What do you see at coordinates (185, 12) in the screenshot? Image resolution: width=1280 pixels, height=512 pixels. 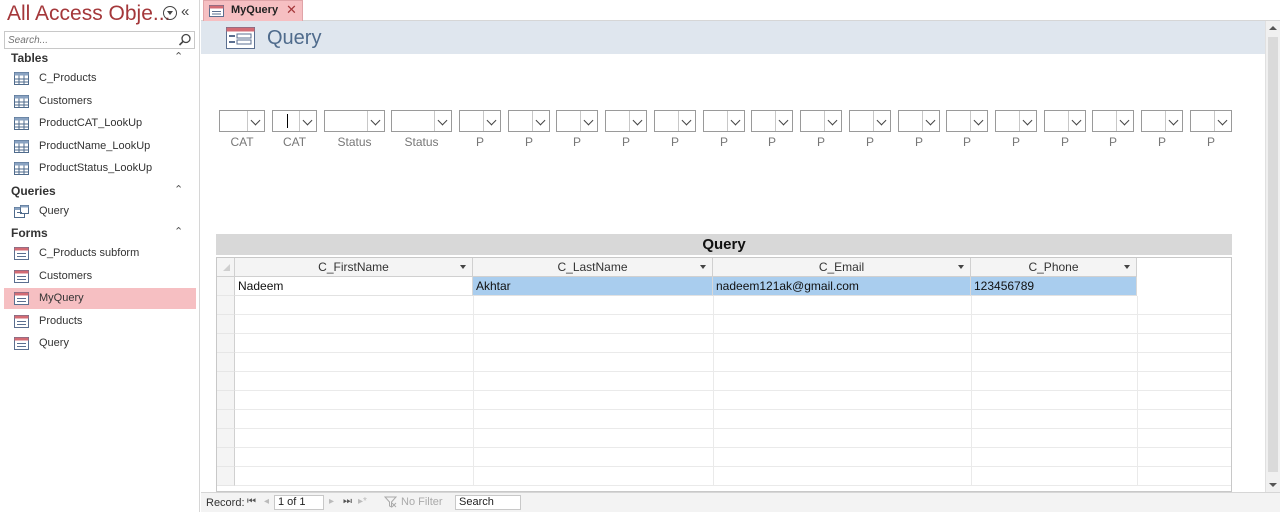 I see `collapse-pane-icon: «` at bounding box center [185, 12].